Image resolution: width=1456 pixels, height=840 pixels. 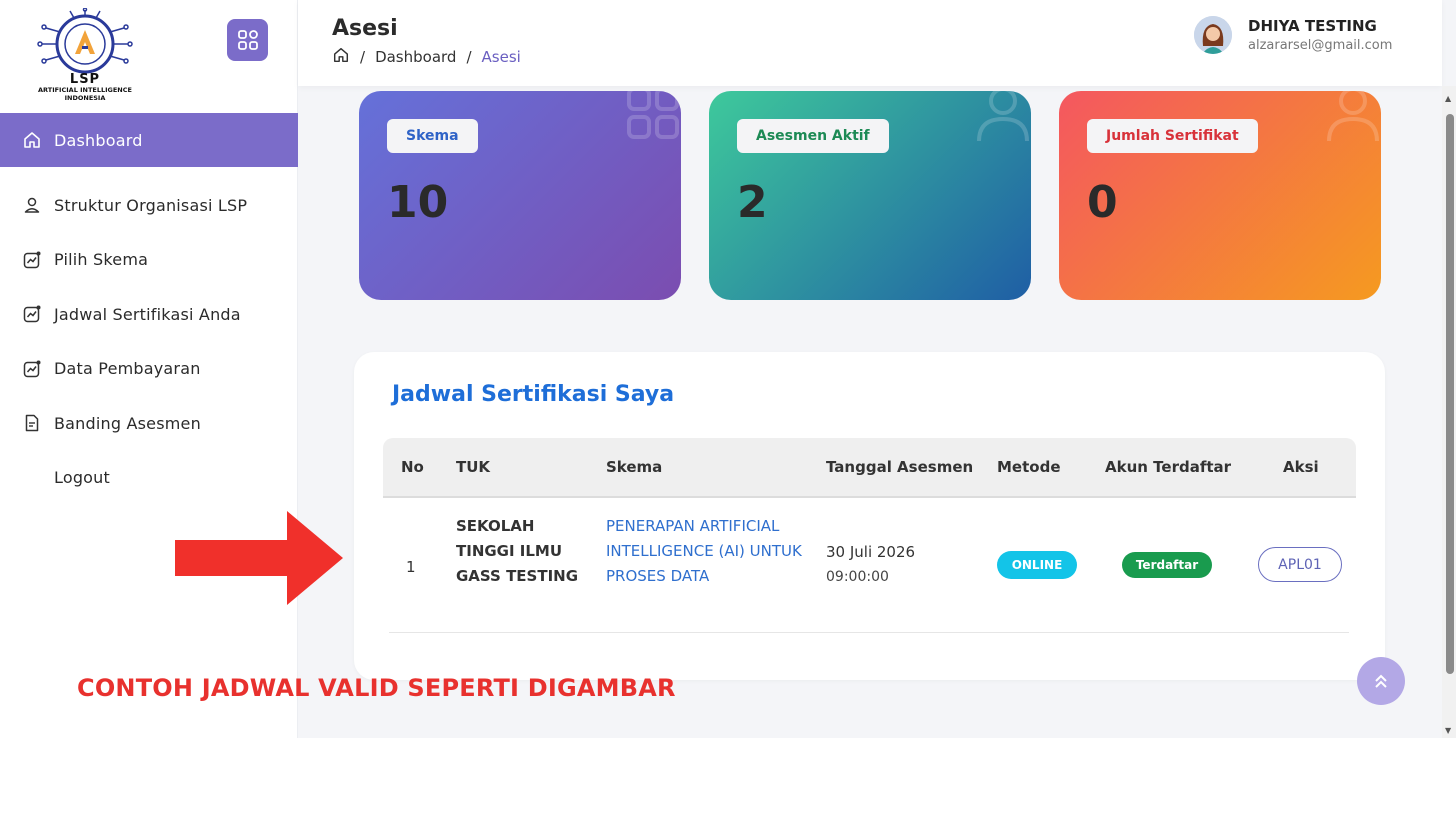 I want to click on sidebar-item-jadwal-sertifikasi: Jadwal Sertifikasi Anda, so click(x=149, y=314).